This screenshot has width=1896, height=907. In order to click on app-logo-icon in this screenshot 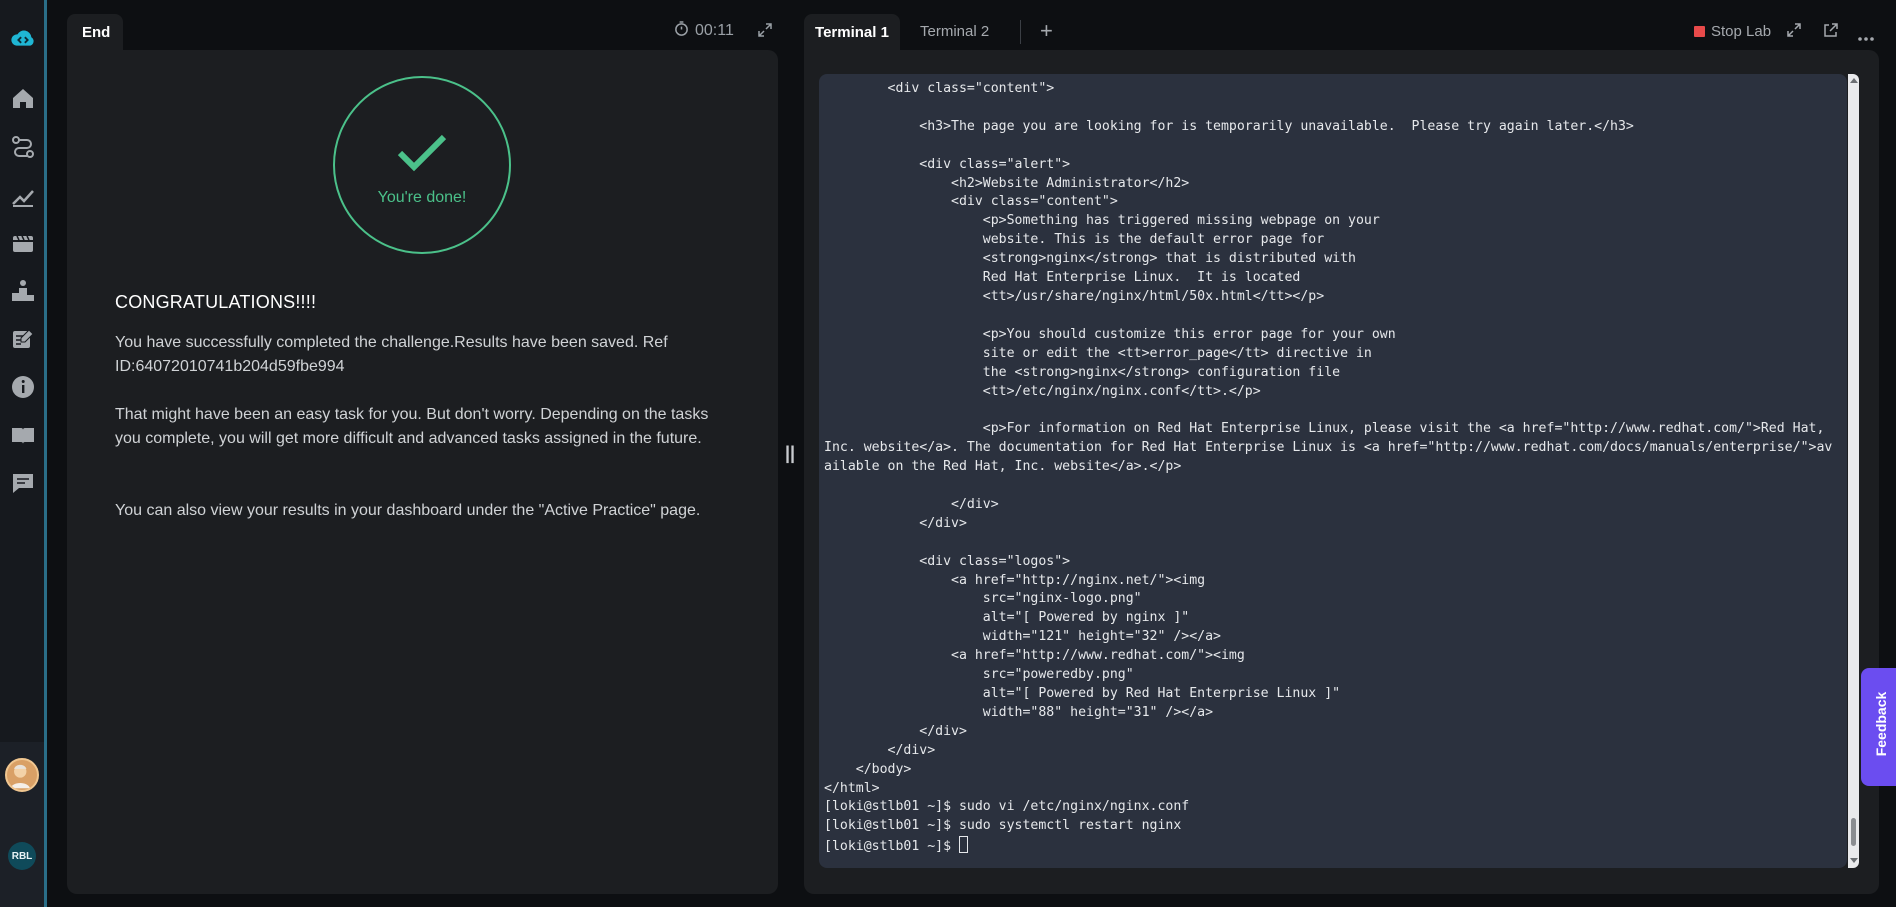, I will do `click(23, 40)`.